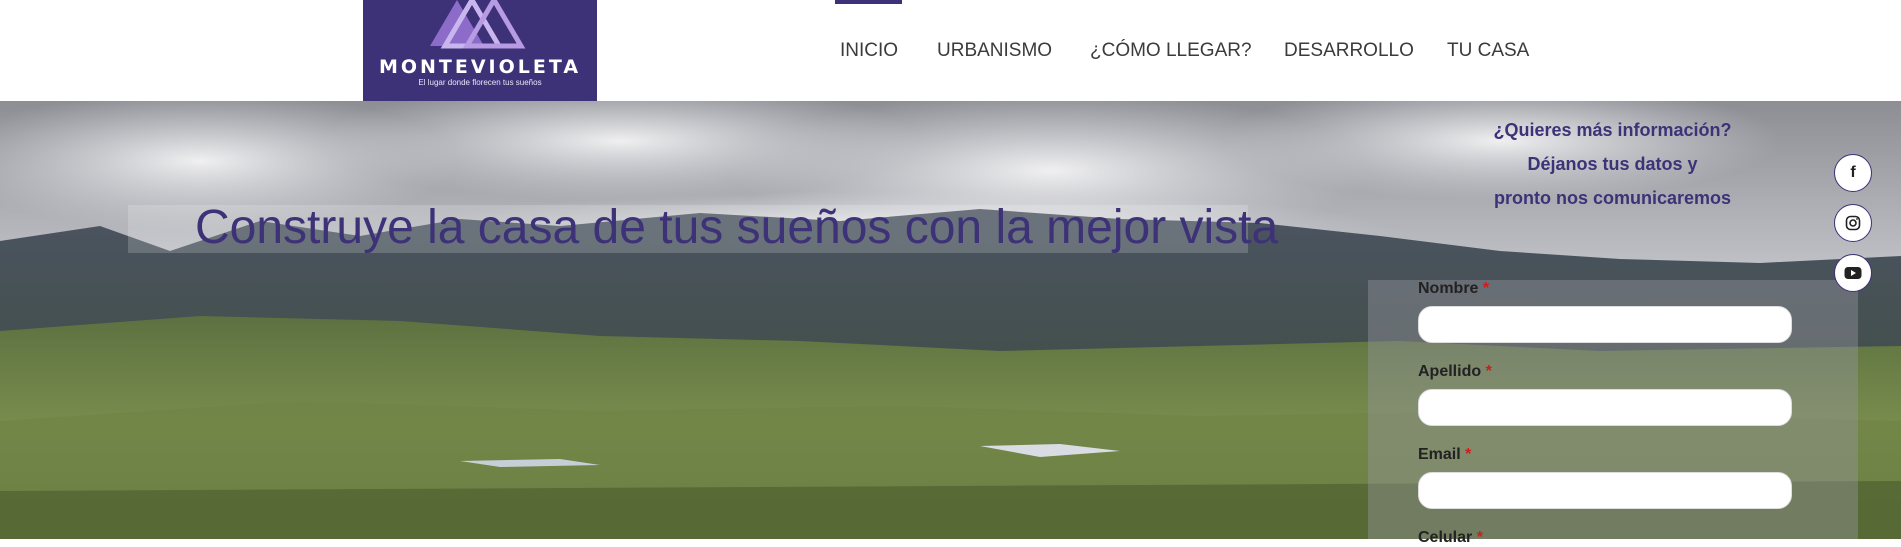  Describe the element at coordinates (1605, 490) in the screenshot. I see `email-input` at that location.